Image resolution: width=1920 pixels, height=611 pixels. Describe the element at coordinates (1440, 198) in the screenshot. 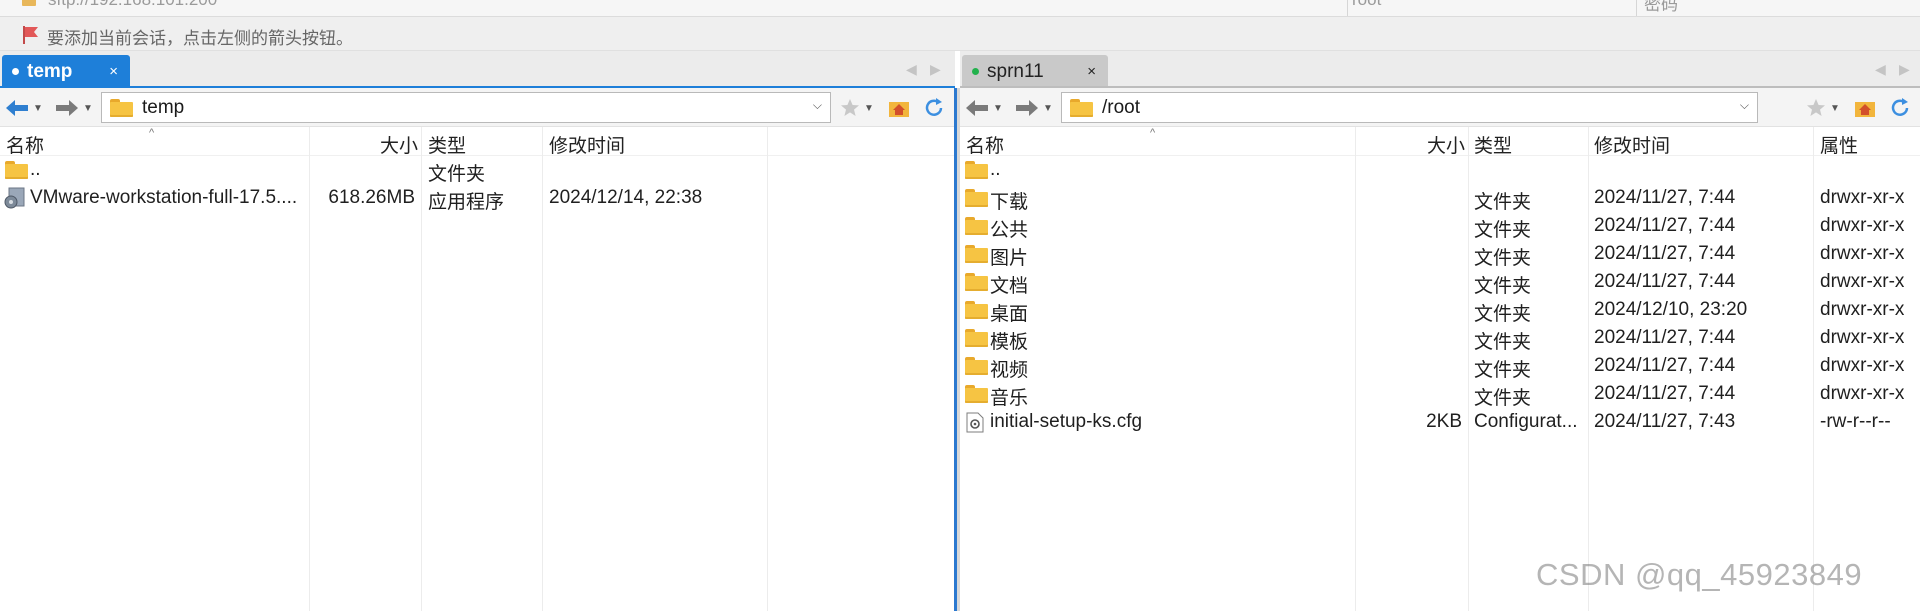

I see `list-item: 下载 文件夹 2024/11/27, 7:44 drwxr-xr-x` at that location.